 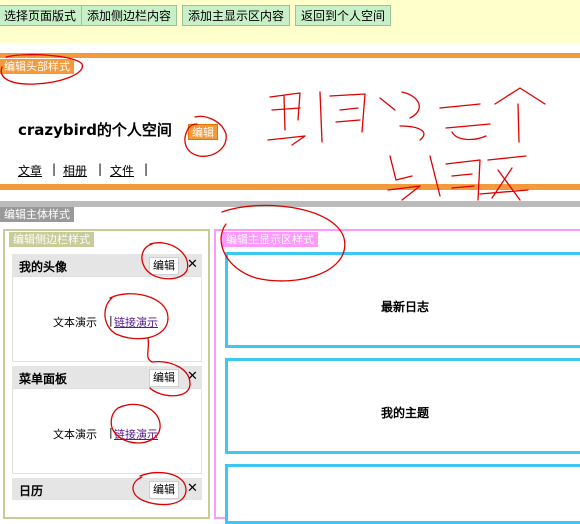 I want to click on nav-articles-link: 文章, so click(x=30, y=170).